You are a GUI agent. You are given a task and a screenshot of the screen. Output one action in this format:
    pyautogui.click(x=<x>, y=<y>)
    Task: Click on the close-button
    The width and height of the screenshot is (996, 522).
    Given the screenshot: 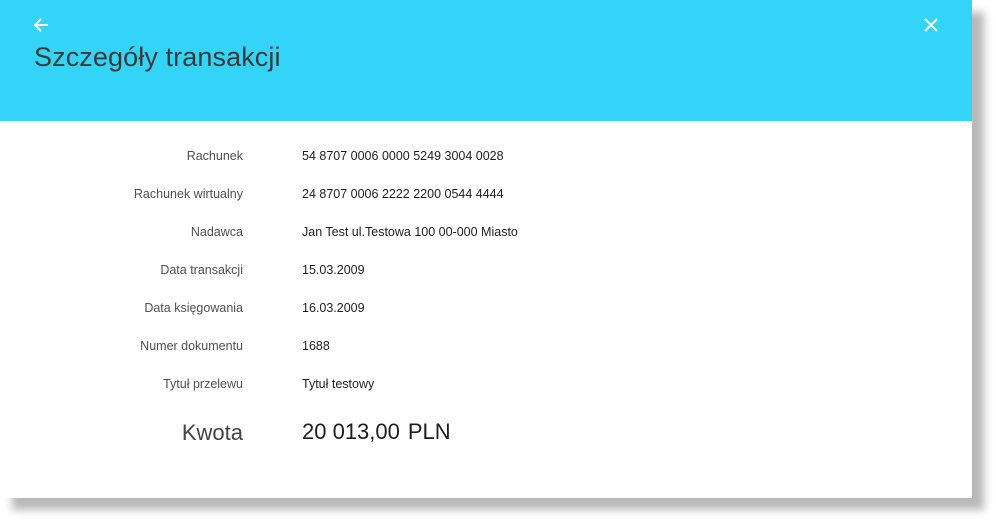 What is the action you would take?
    pyautogui.click(x=931, y=25)
    